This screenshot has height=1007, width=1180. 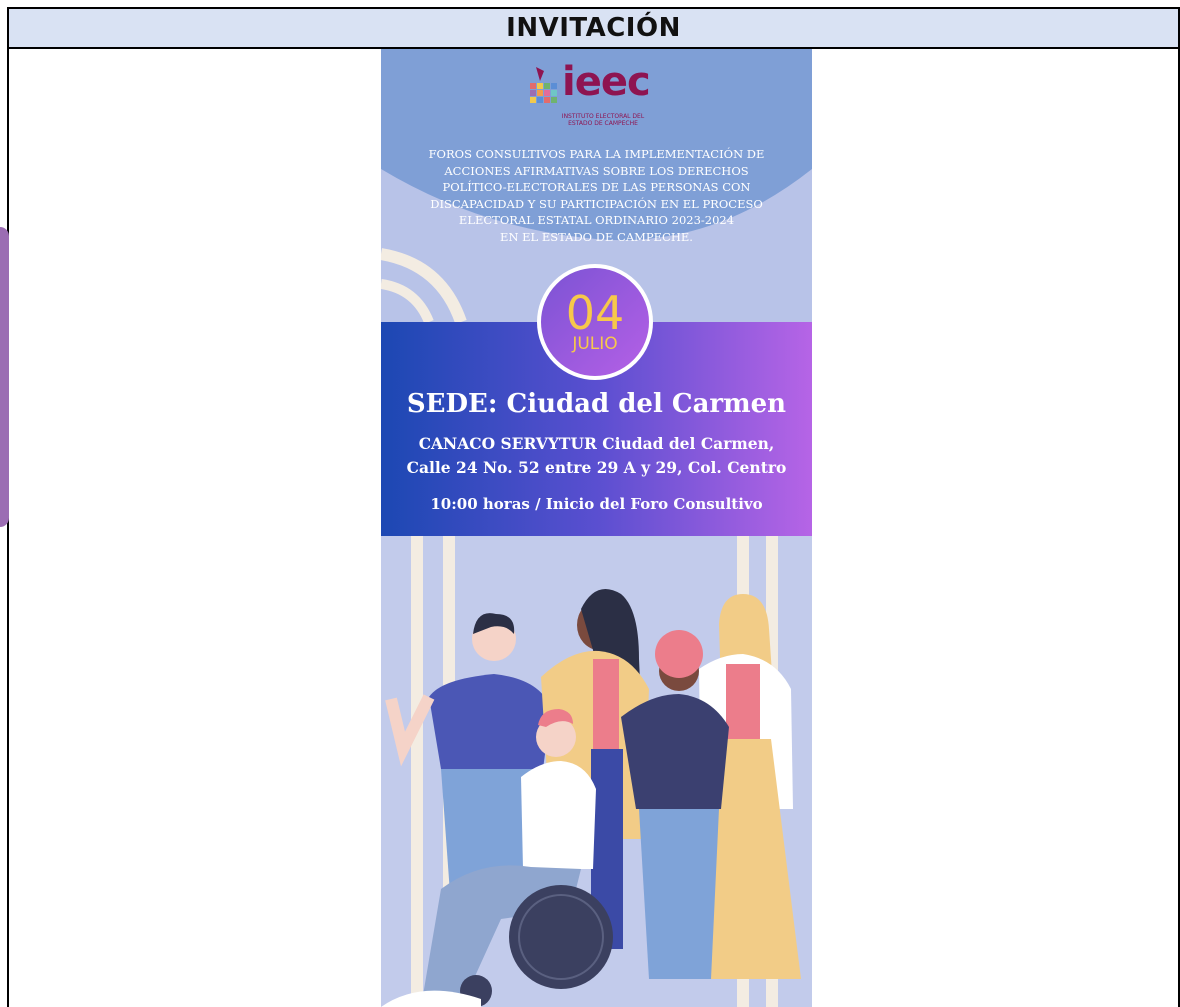 What do you see at coordinates (543, 85) in the screenshot?
I see `ballot-box-icon` at bounding box center [543, 85].